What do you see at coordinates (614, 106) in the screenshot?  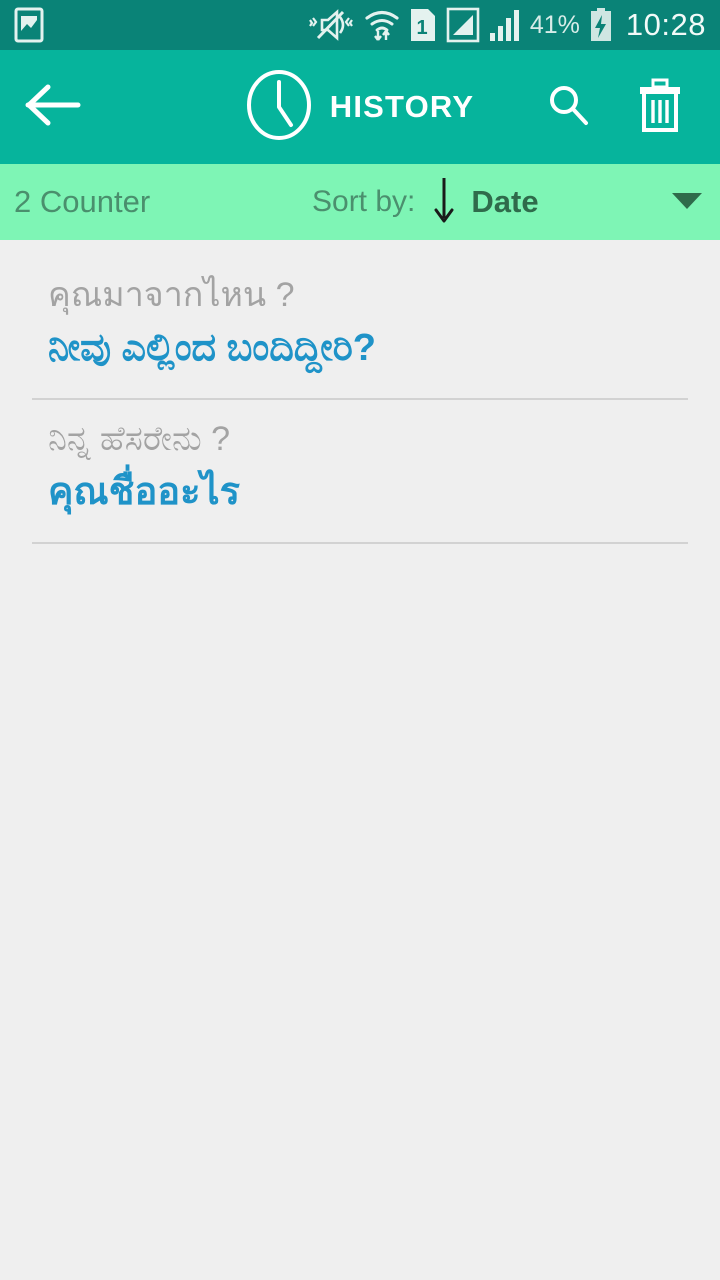 I see `toolbar-actions` at bounding box center [614, 106].